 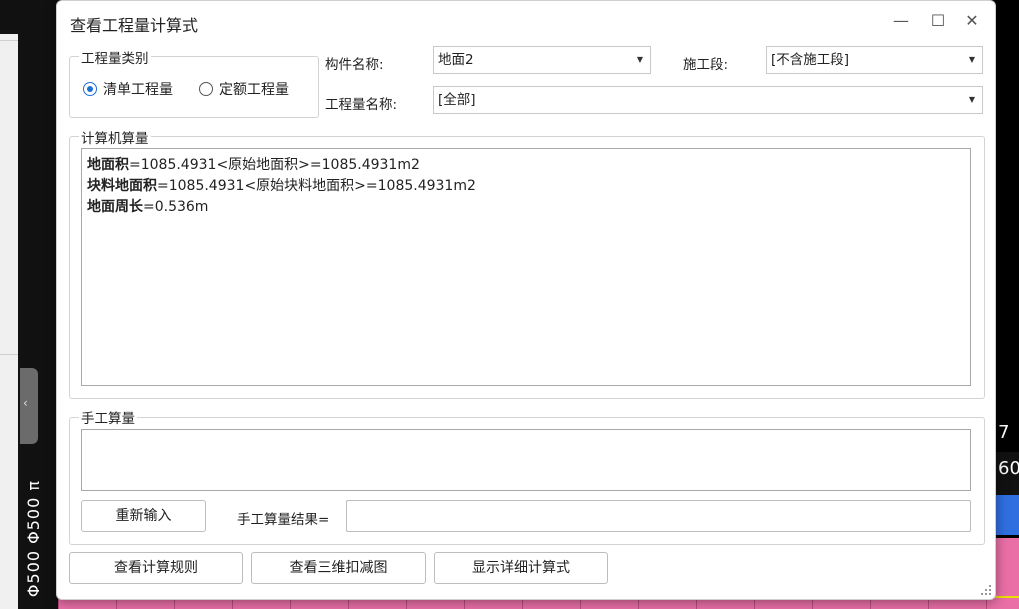 What do you see at coordinates (542, 60) in the screenshot?
I see `component-name-select: 地面2 ▼` at bounding box center [542, 60].